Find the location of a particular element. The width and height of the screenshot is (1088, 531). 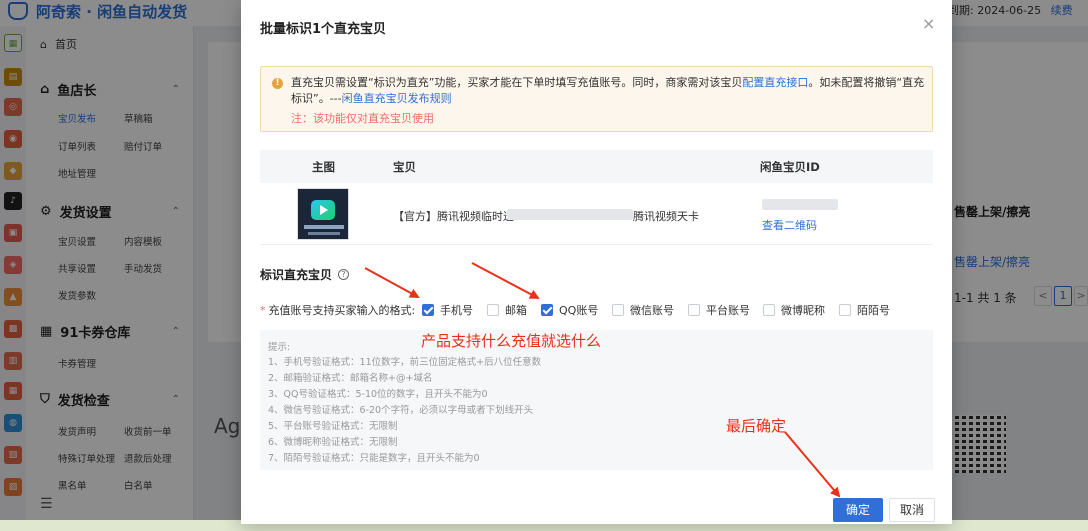

checkbox-phone: 手机号 is located at coordinates (447, 310).